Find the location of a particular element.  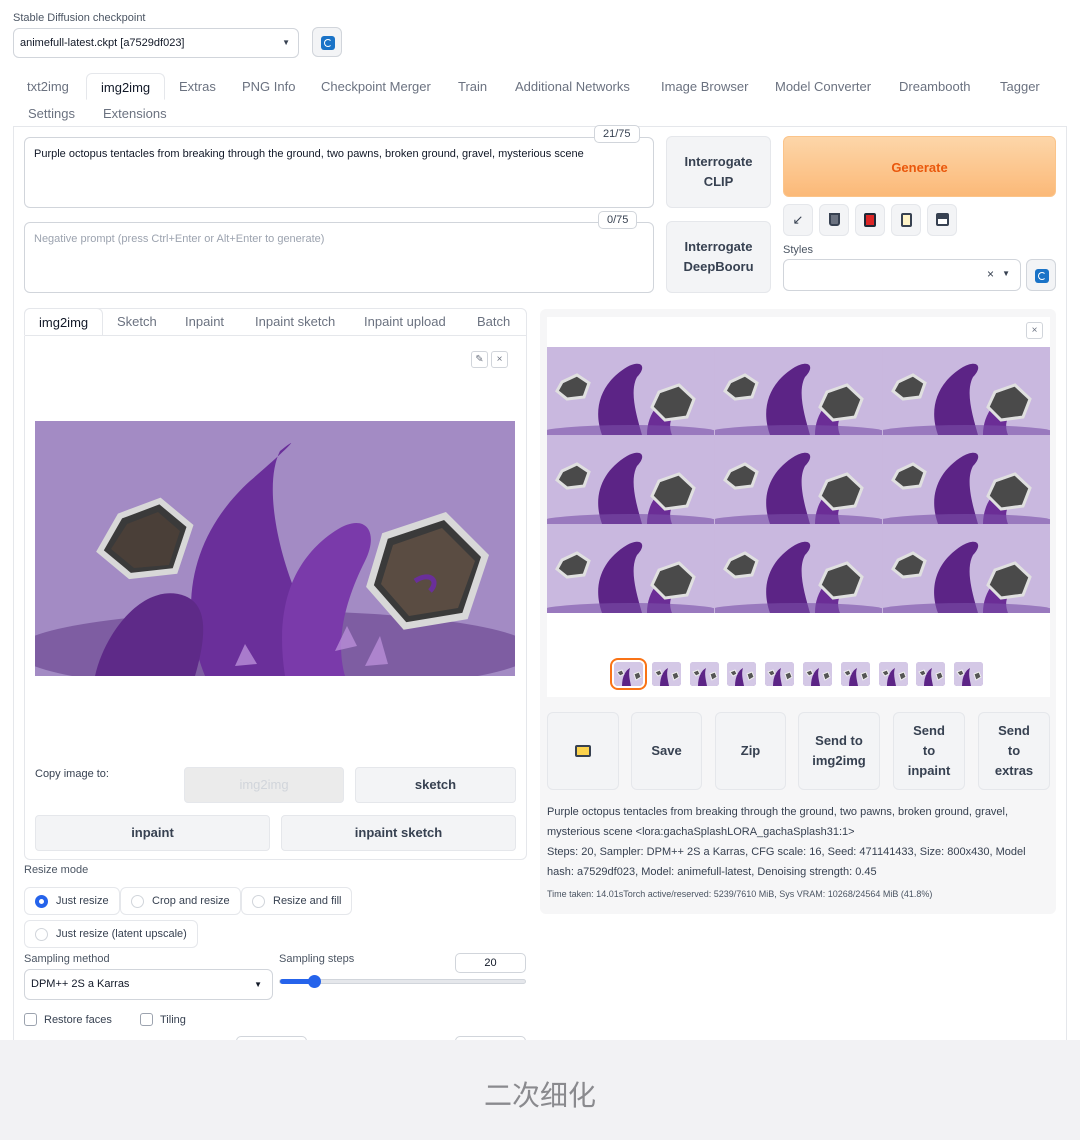

edit-icon: ✎ is located at coordinates (479, 359).